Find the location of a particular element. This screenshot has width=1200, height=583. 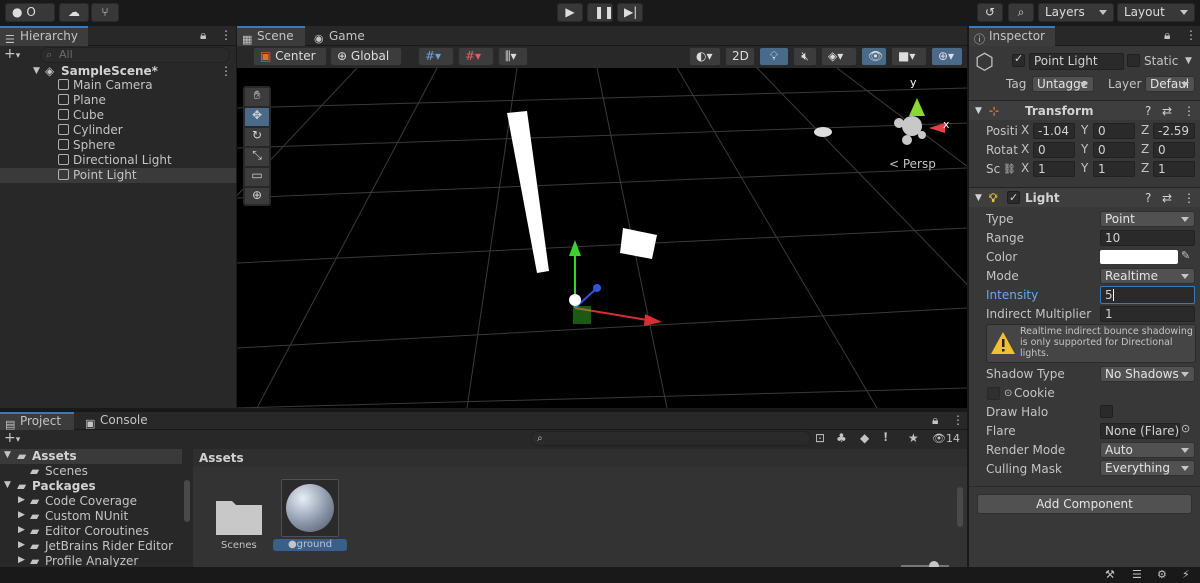

pivot-rotation-dropdown: ⊕ Global is located at coordinates (366, 56).